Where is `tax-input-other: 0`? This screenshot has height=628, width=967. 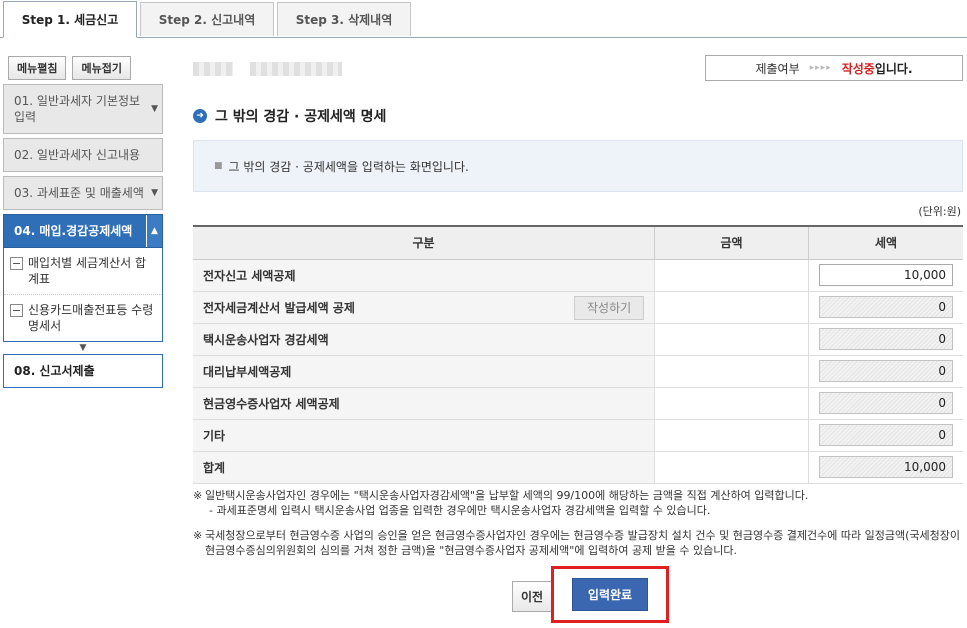 tax-input-other: 0 is located at coordinates (885, 435).